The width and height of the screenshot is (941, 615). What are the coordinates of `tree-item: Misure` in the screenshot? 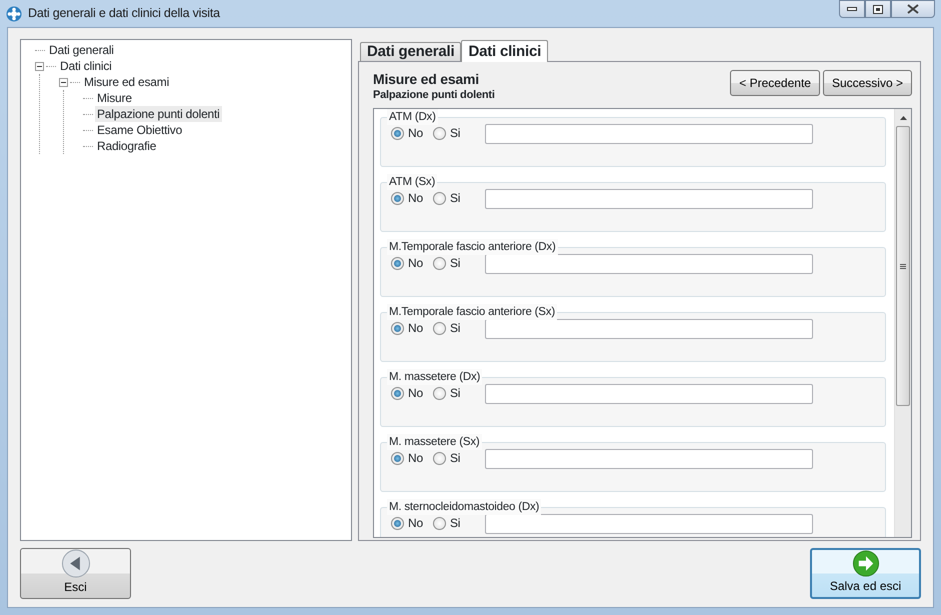 It's located at (114, 98).